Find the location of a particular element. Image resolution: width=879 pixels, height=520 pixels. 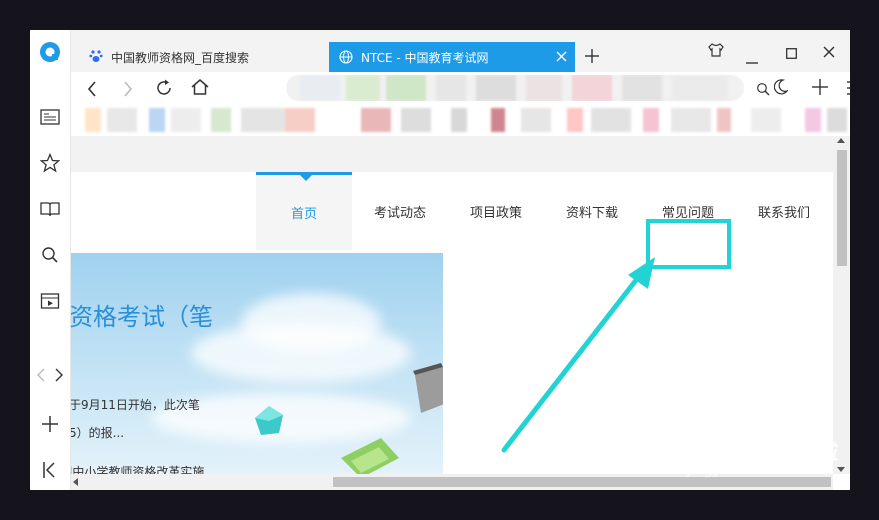

address-bar is located at coordinates (515, 88).